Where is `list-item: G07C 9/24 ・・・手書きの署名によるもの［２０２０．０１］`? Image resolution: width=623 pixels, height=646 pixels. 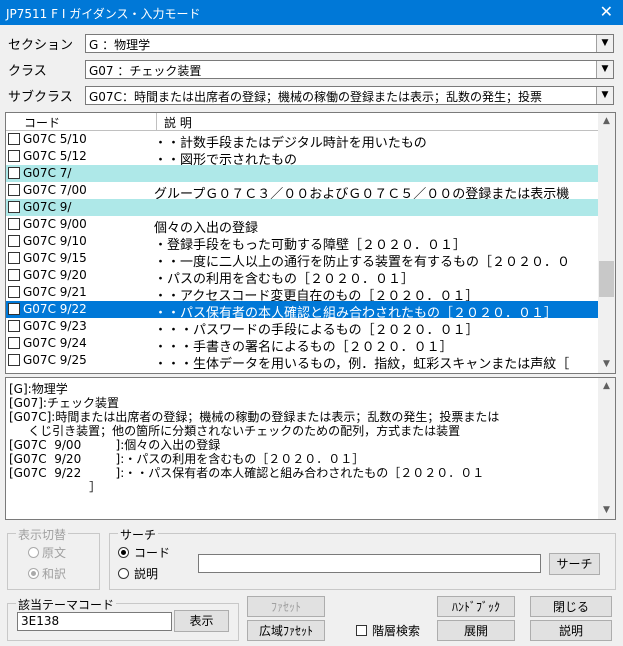 list-item: G07C 9/24 ・・・手書きの署名によるもの［２０２０．０１］ is located at coordinates (302, 345).